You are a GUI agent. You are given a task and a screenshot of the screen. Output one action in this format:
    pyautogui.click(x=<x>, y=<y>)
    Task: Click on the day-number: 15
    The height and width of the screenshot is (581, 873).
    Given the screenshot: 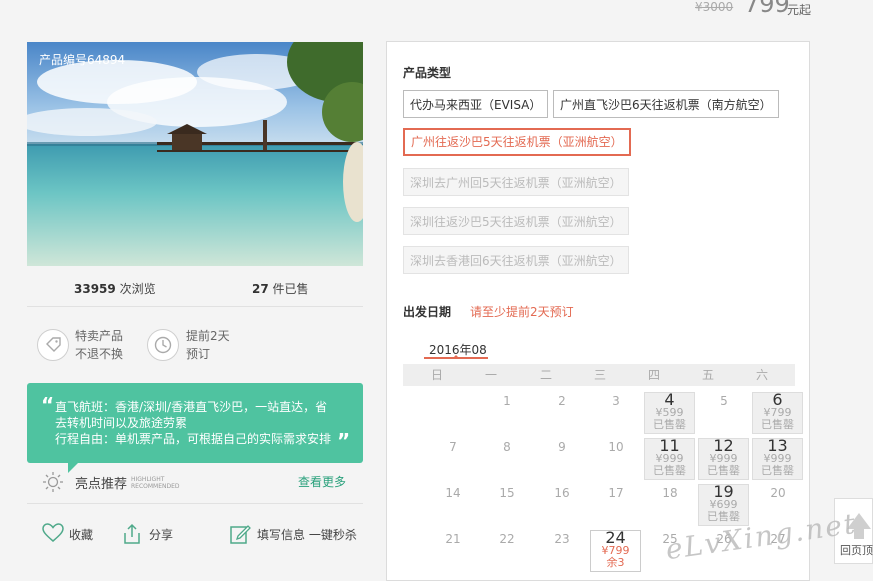 What is the action you would take?
    pyautogui.click(x=507, y=493)
    